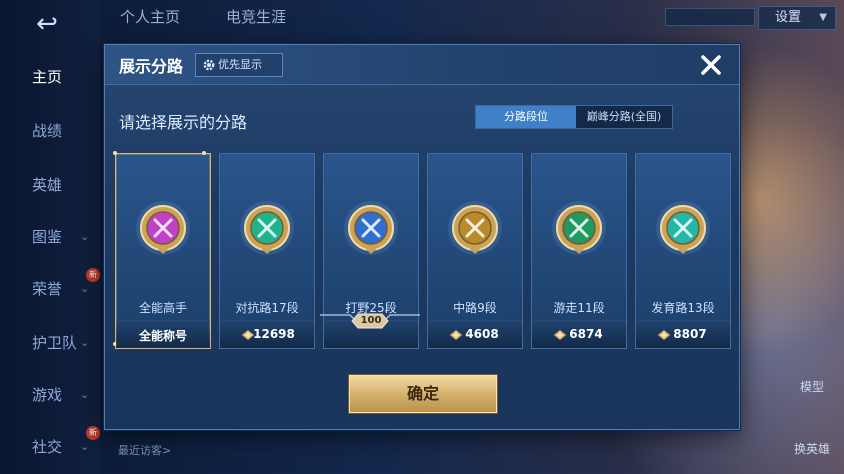 The width and height of the screenshot is (844, 474). I want to click on lane-card: 发育路13段 8807, so click(683, 251).